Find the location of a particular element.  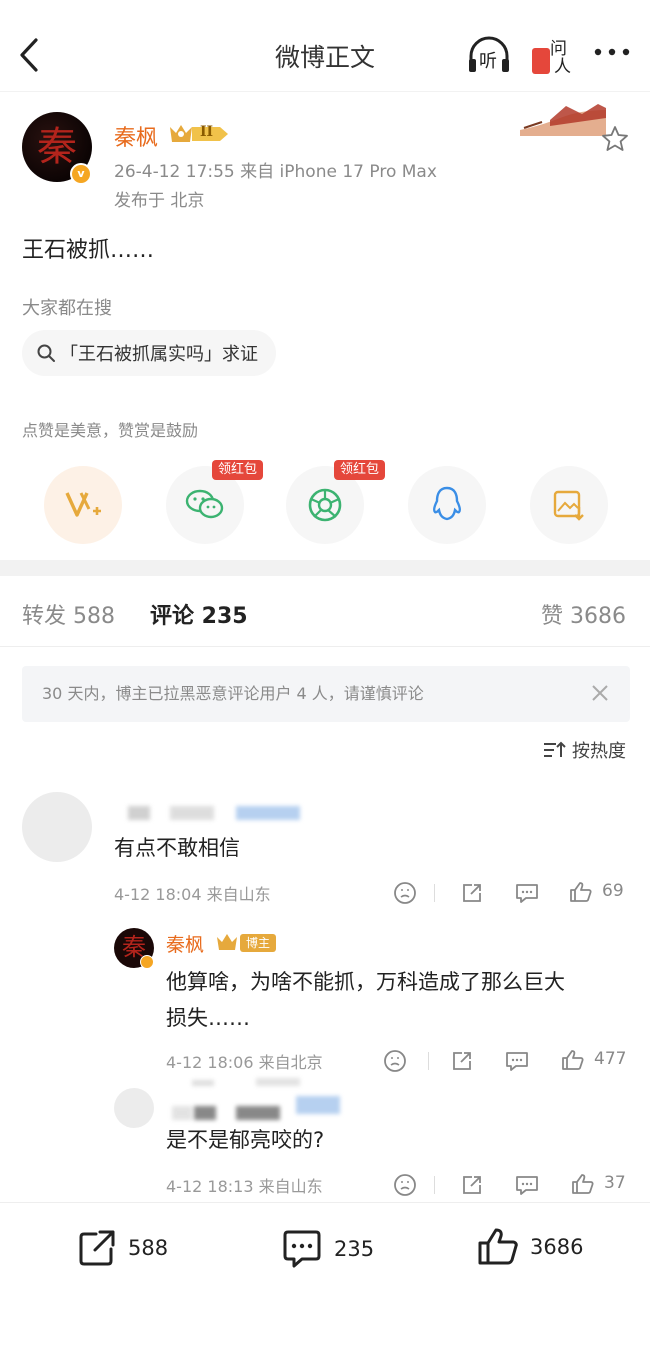

save-image-icon is located at coordinates (568, 505).